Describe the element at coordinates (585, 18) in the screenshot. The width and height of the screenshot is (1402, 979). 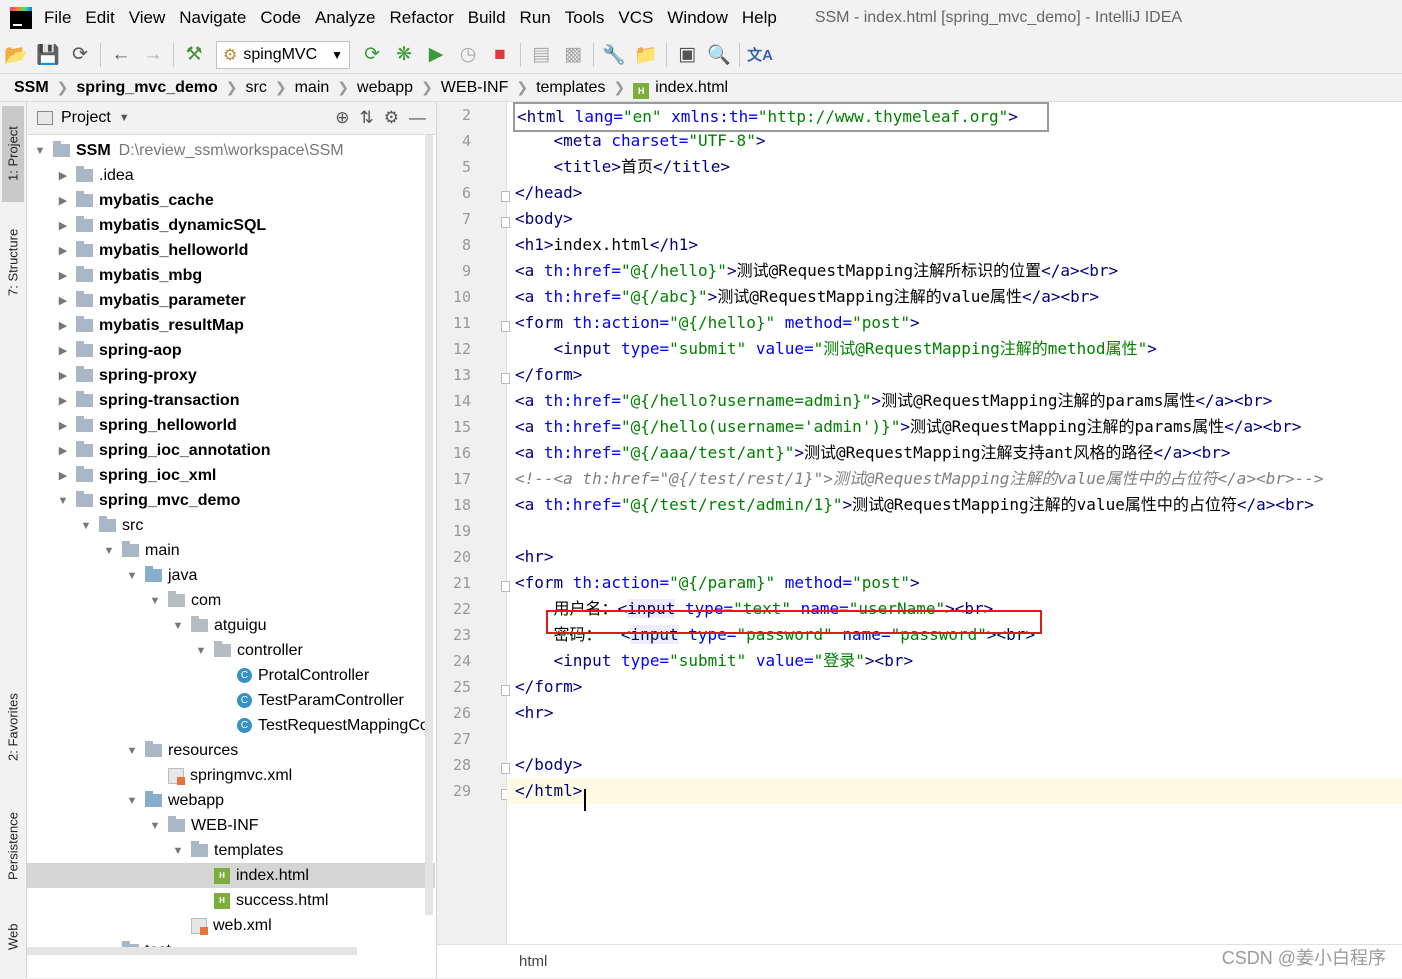
I see `menu-tools: Tools` at that location.